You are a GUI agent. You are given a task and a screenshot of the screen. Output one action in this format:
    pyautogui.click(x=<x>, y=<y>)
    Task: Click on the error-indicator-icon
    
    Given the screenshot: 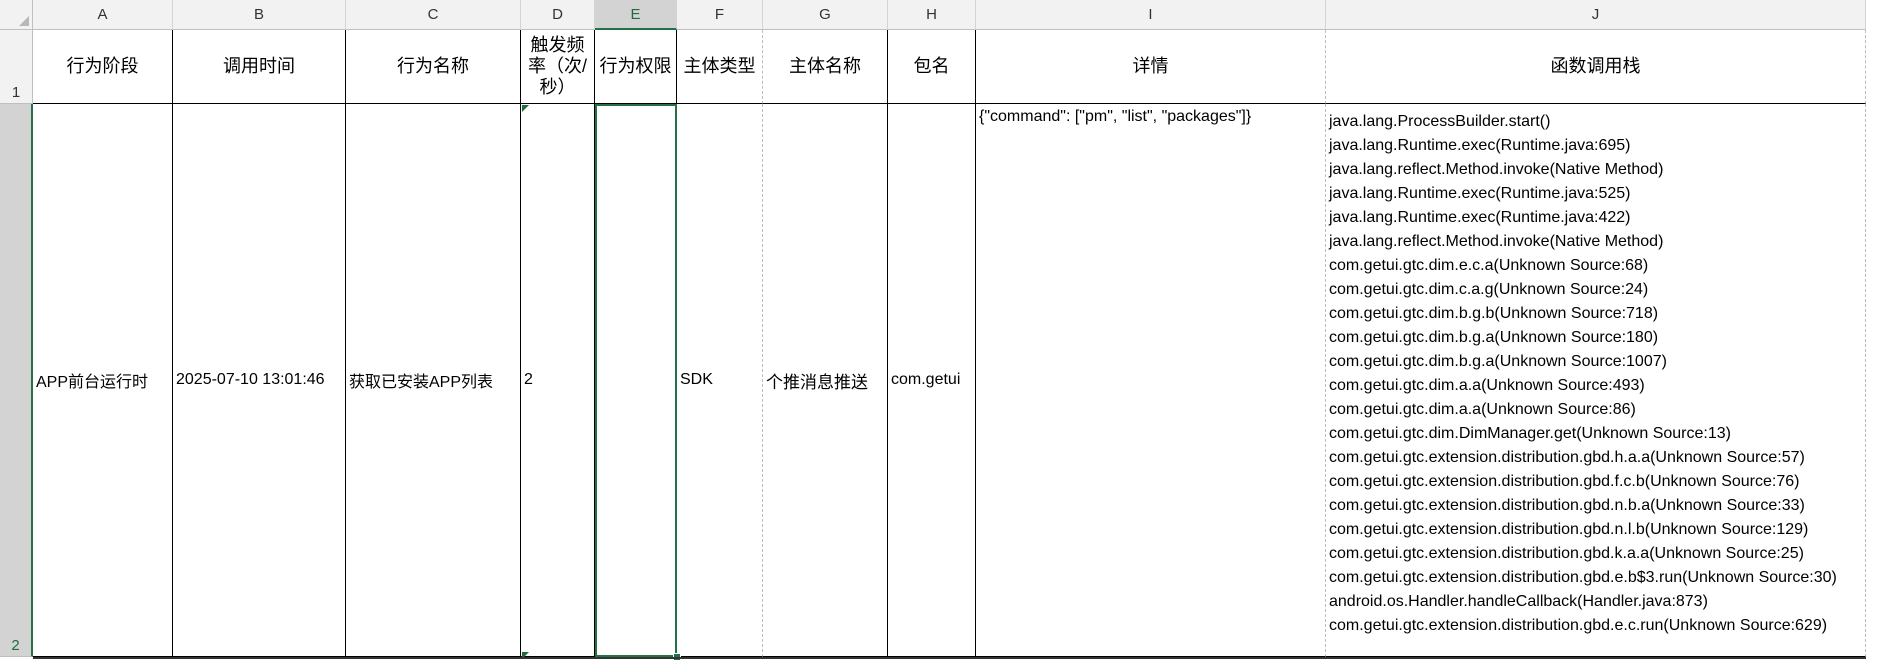 What is the action you would take?
    pyautogui.click(x=525, y=108)
    